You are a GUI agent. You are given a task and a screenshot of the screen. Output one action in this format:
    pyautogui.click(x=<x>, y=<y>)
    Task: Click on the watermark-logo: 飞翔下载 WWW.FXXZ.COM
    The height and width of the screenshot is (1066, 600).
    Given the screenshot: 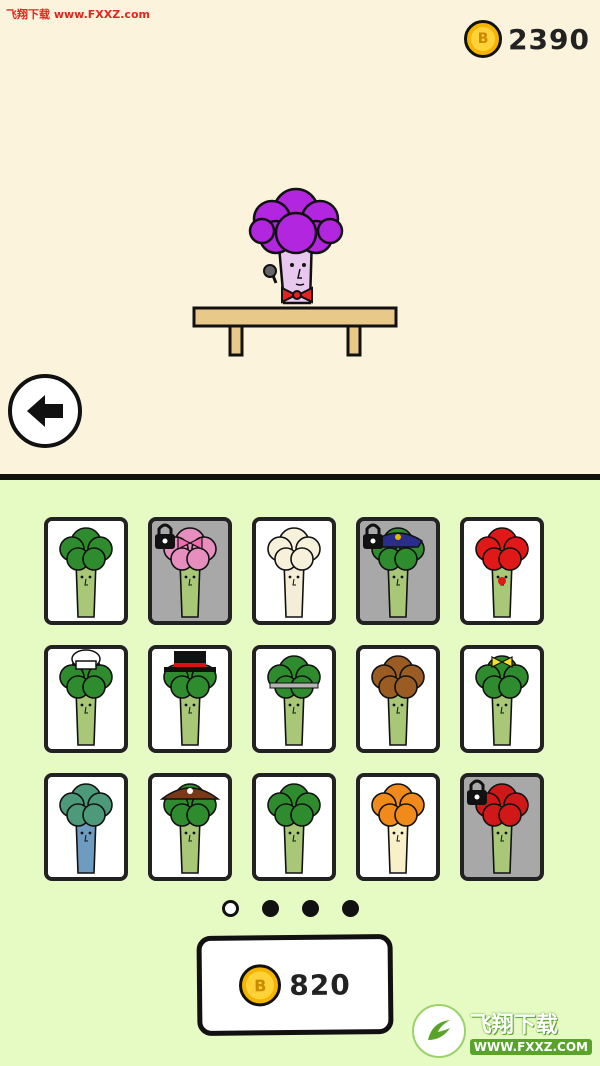 What is the action you would take?
    pyautogui.click(x=501, y=1031)
    